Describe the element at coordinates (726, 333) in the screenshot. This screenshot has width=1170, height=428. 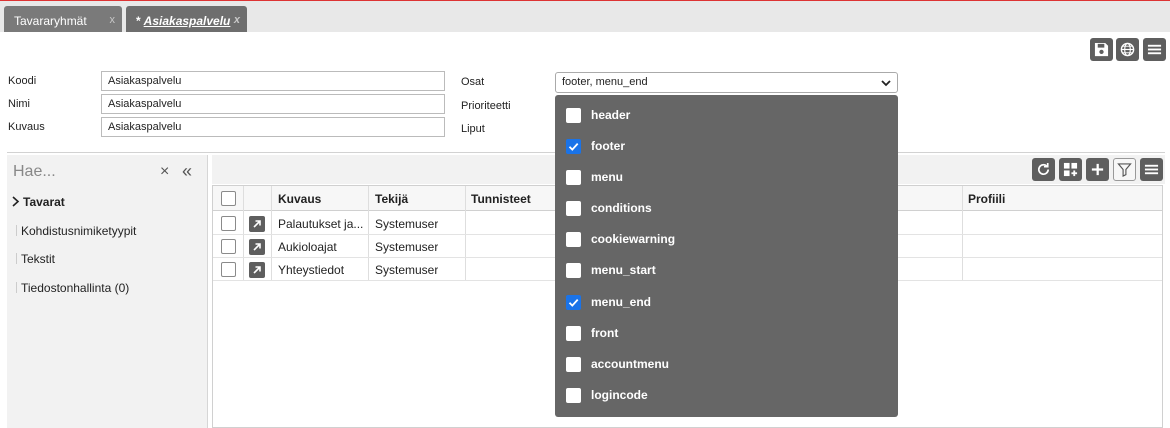
I see `option-front: front` at that location.